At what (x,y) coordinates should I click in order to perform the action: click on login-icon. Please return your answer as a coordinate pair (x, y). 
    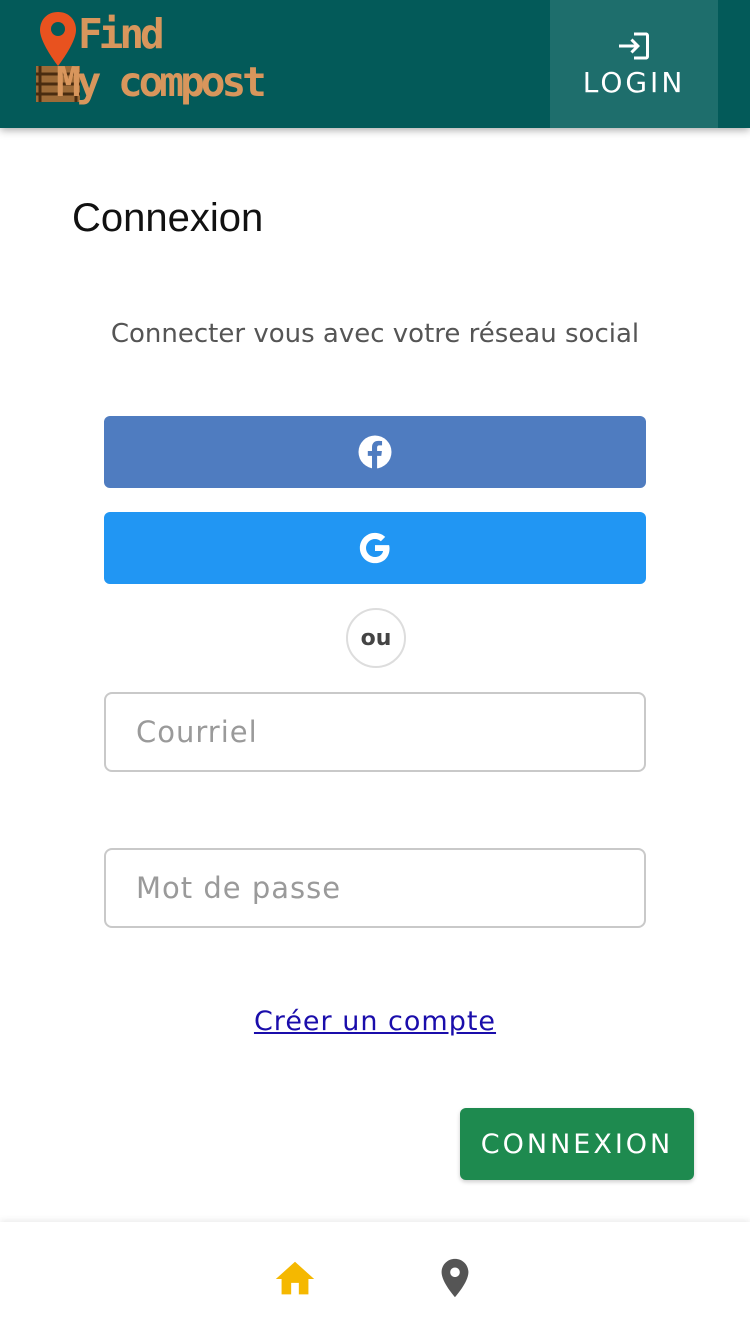
    Looking at the image, I should click on (634, 46).